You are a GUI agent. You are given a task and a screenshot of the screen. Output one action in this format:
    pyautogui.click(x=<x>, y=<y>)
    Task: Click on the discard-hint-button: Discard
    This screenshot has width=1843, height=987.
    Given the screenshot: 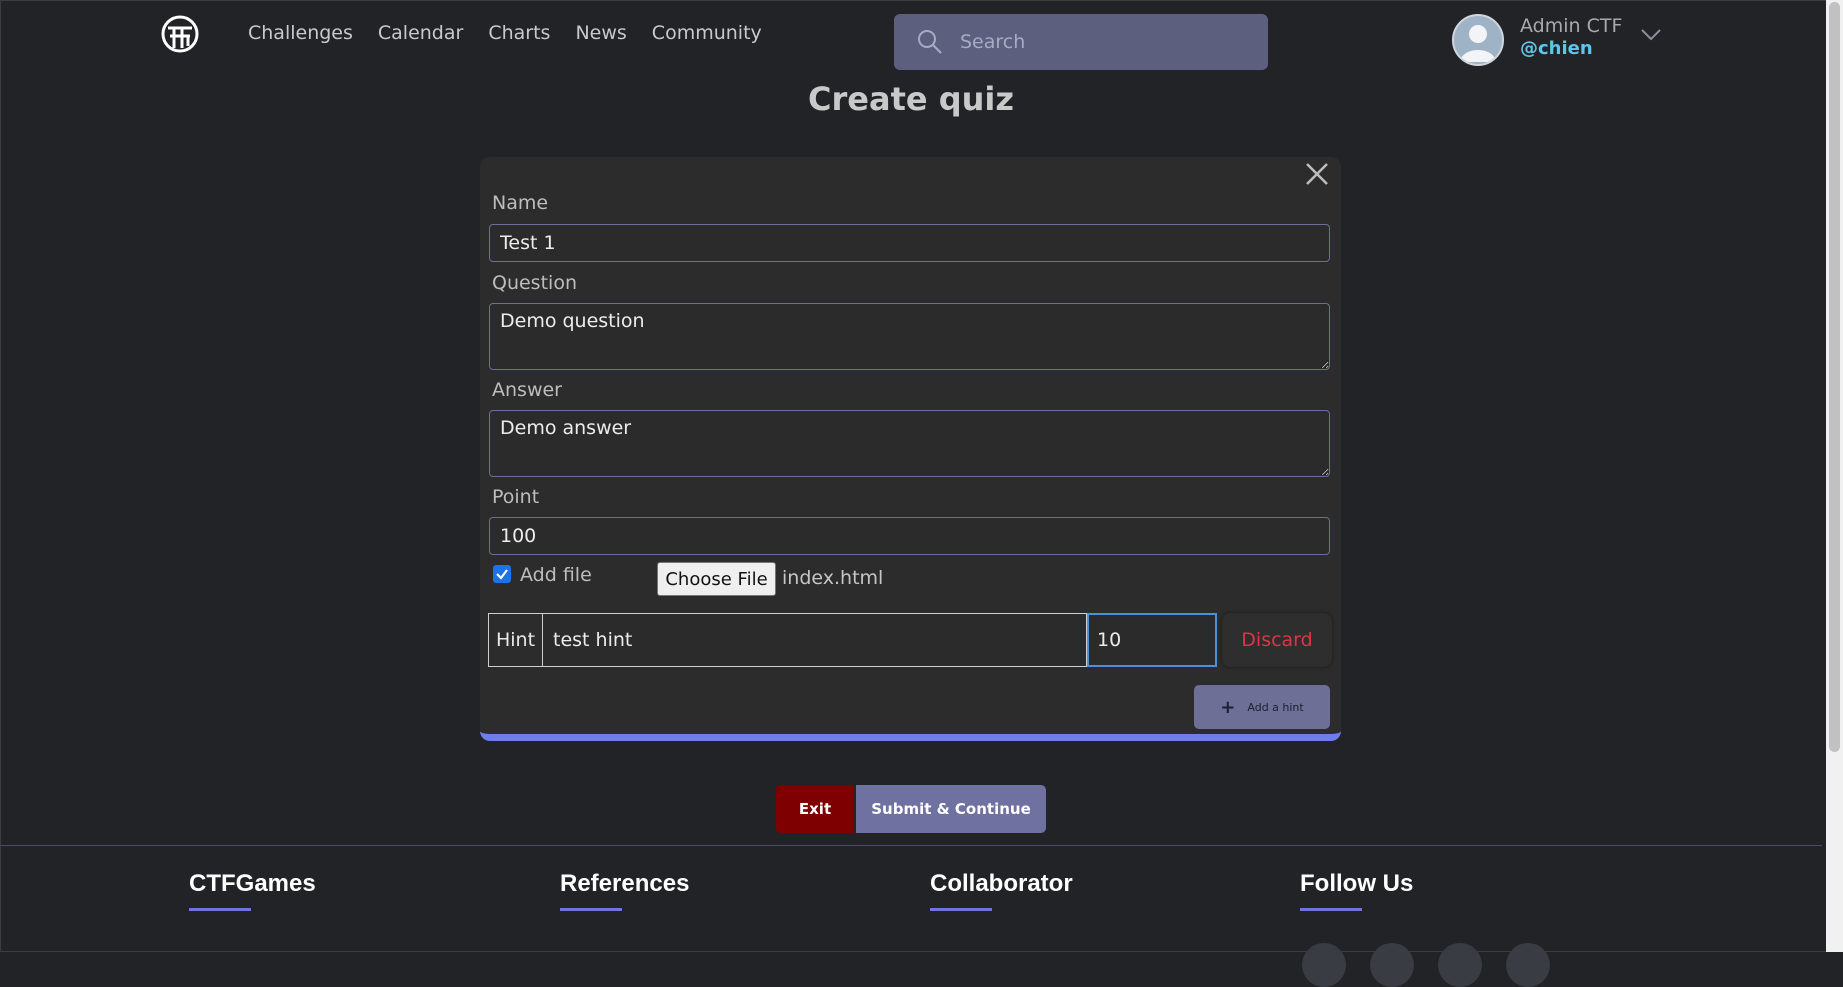 What is the action you would take?
    pyautogui.click(x=1277, y=640)
    